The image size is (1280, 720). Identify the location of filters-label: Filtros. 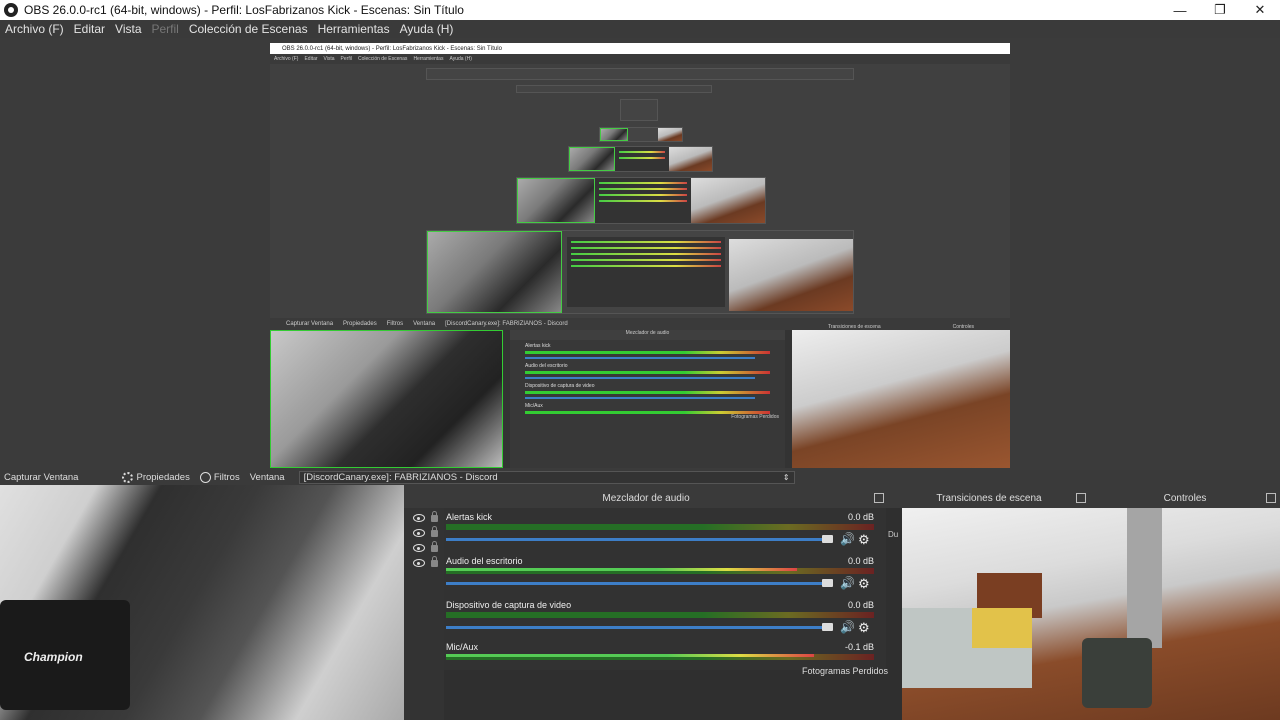
(226, 477).